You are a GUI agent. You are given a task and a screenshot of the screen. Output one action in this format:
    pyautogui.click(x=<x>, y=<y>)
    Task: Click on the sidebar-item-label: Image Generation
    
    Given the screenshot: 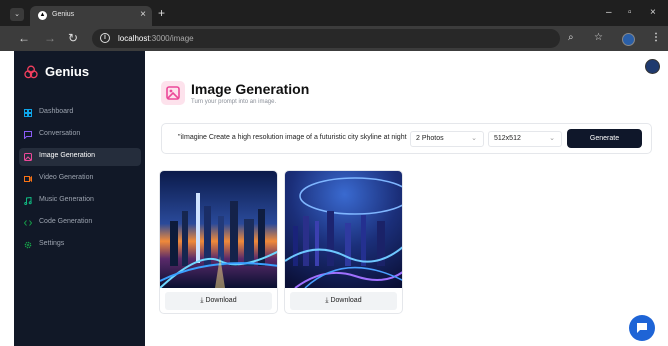 What is the action you would take?
    pyautogui.click(x=67, y=155)
    